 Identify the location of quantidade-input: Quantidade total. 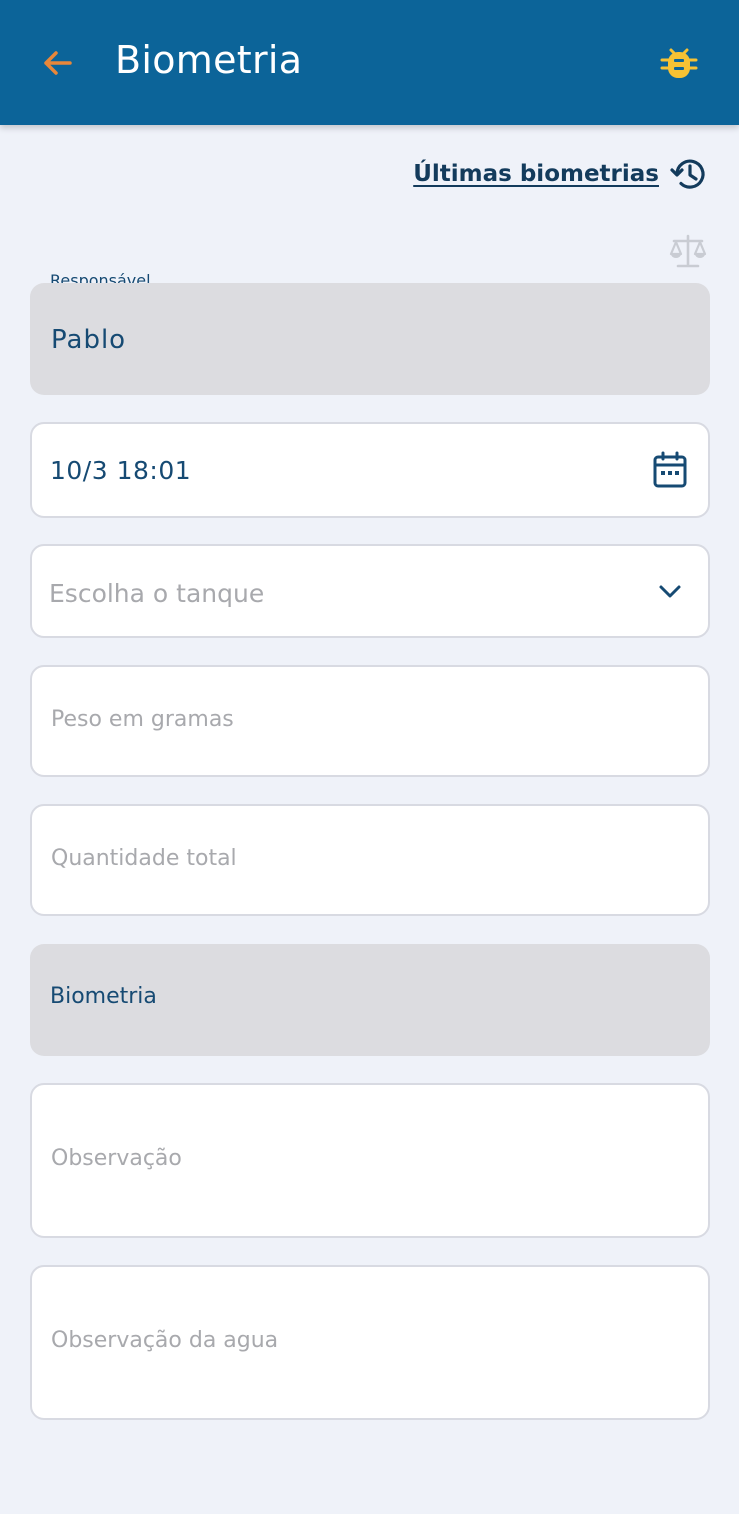
(370, 860).